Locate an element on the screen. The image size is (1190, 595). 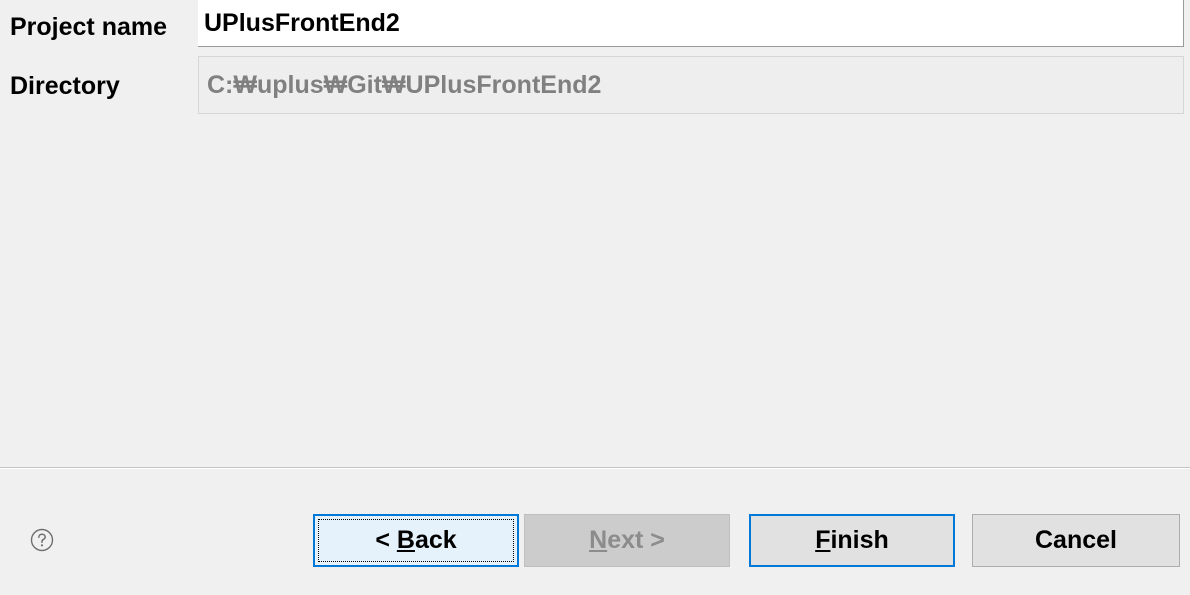
finish-button-mnemonic: F is located at coordinates (823, 540).